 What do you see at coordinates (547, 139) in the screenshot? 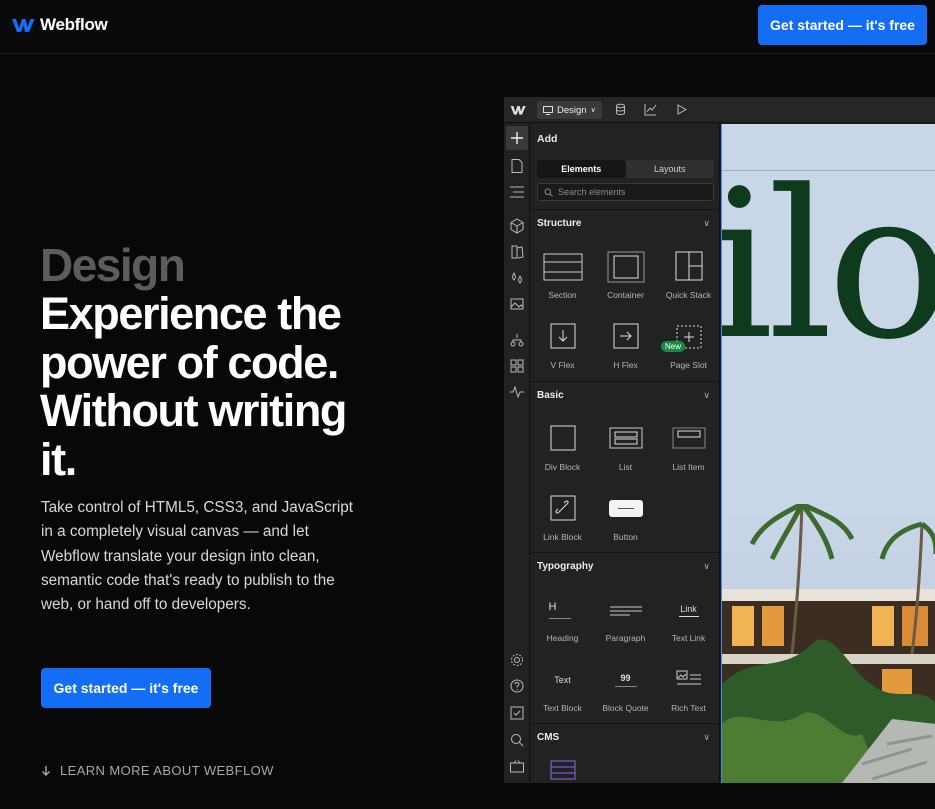
I see `panel-title: Add` at bounding box center [547, 139].